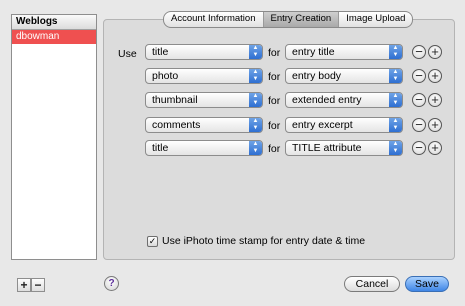 The height and width of the screenshot is (306, 465). Describe the element at coordinates (176, 125) in the screenshot. I see `source-select-value: comments` at that location.